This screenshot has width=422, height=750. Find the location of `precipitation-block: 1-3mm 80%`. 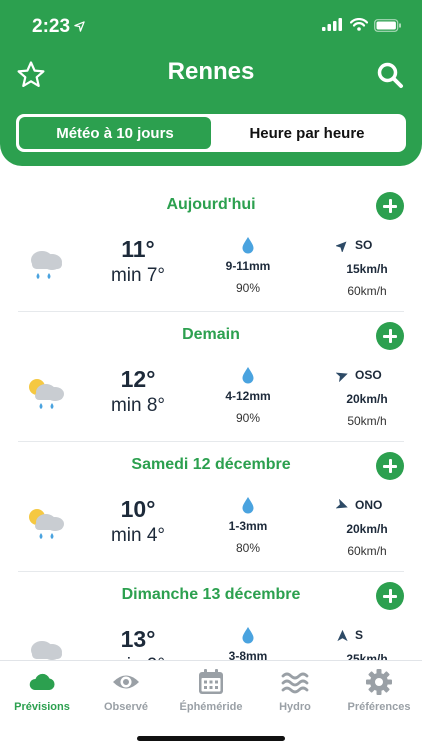

precipitation-block: 1-3mm 80% is located at coordinates (248, 525).